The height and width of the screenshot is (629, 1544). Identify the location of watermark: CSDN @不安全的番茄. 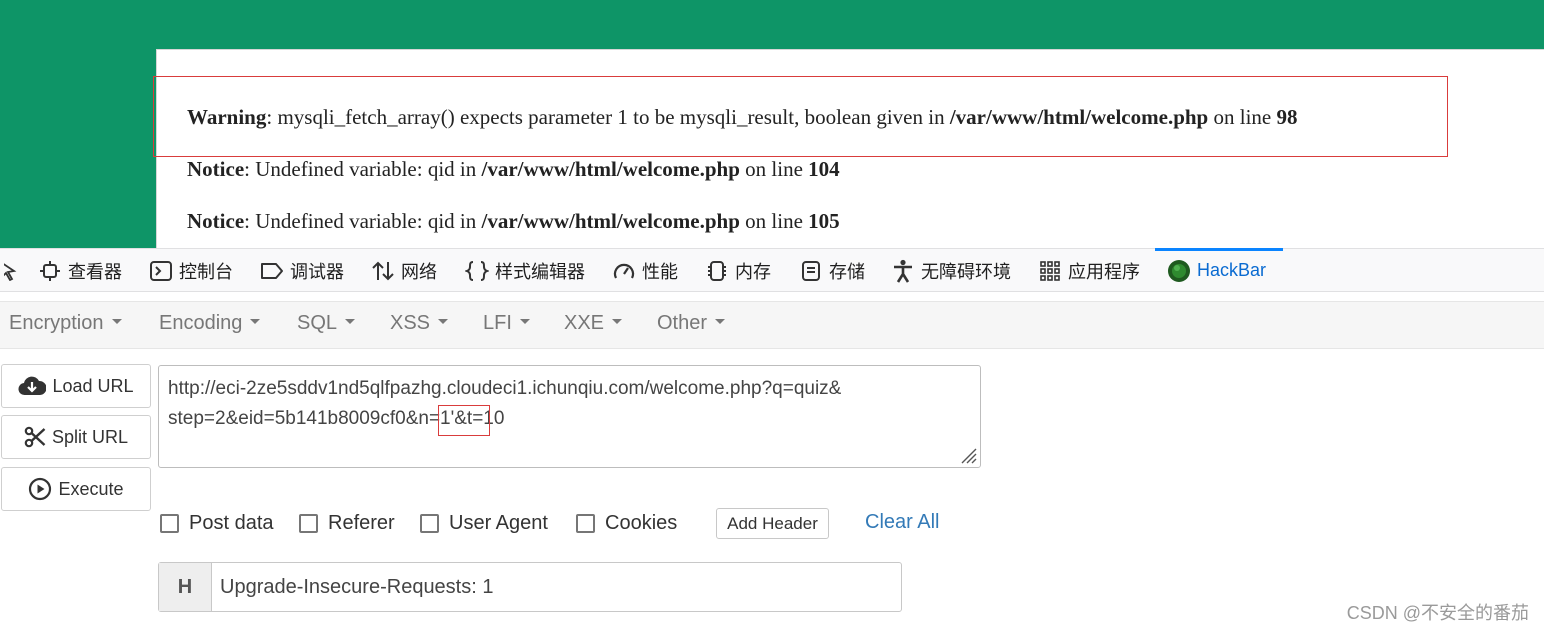
(1437, 613).